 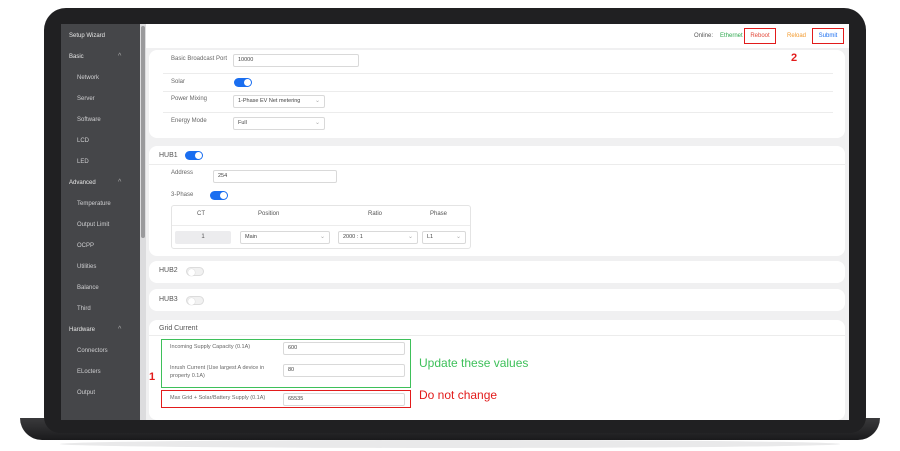 I want to click on energy-mode-value: Full, so click(x=242, y=123).